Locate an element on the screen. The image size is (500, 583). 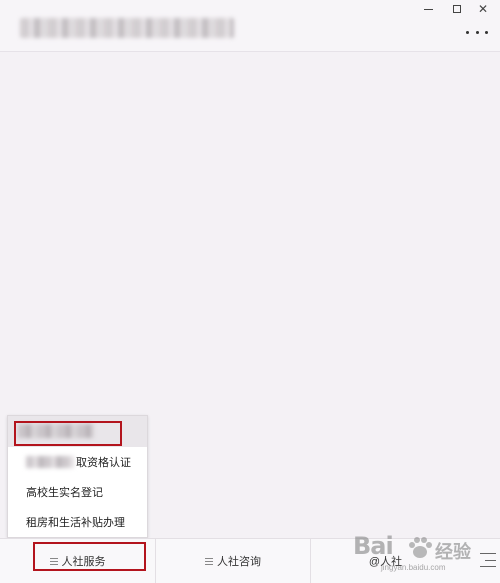
tab-renshe-service: 人社服务 is located at coordinates (77, 561).